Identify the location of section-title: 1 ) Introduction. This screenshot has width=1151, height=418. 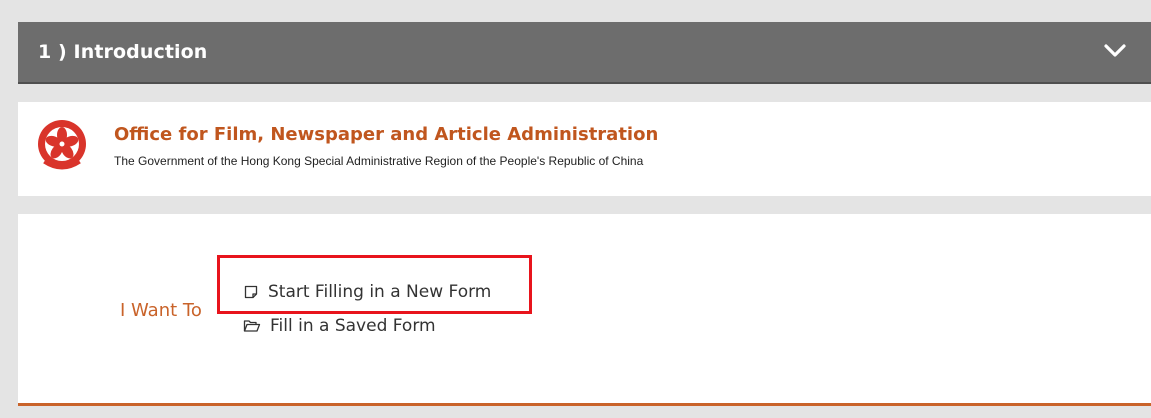
(123, 52).